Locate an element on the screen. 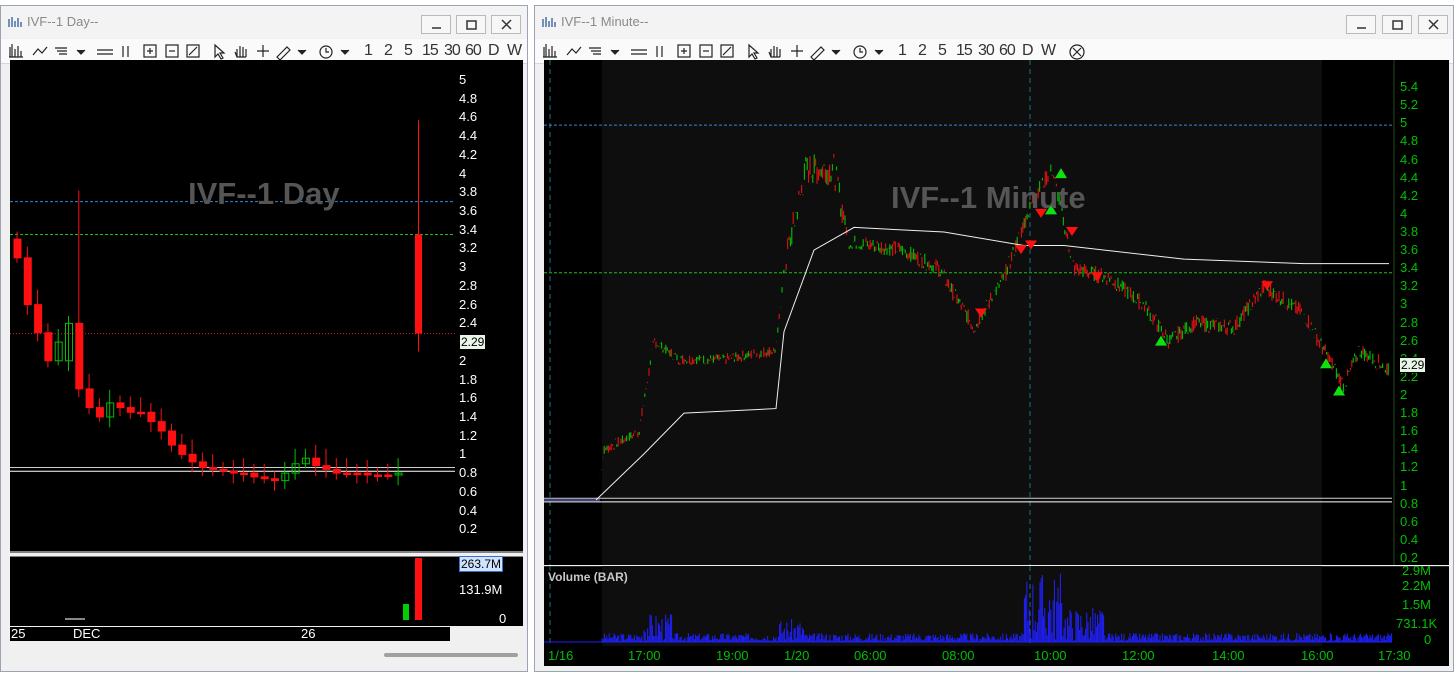 The height and width of the screenshot is (675, 1456). date-label: 26 is located at coordinates (308, 634).